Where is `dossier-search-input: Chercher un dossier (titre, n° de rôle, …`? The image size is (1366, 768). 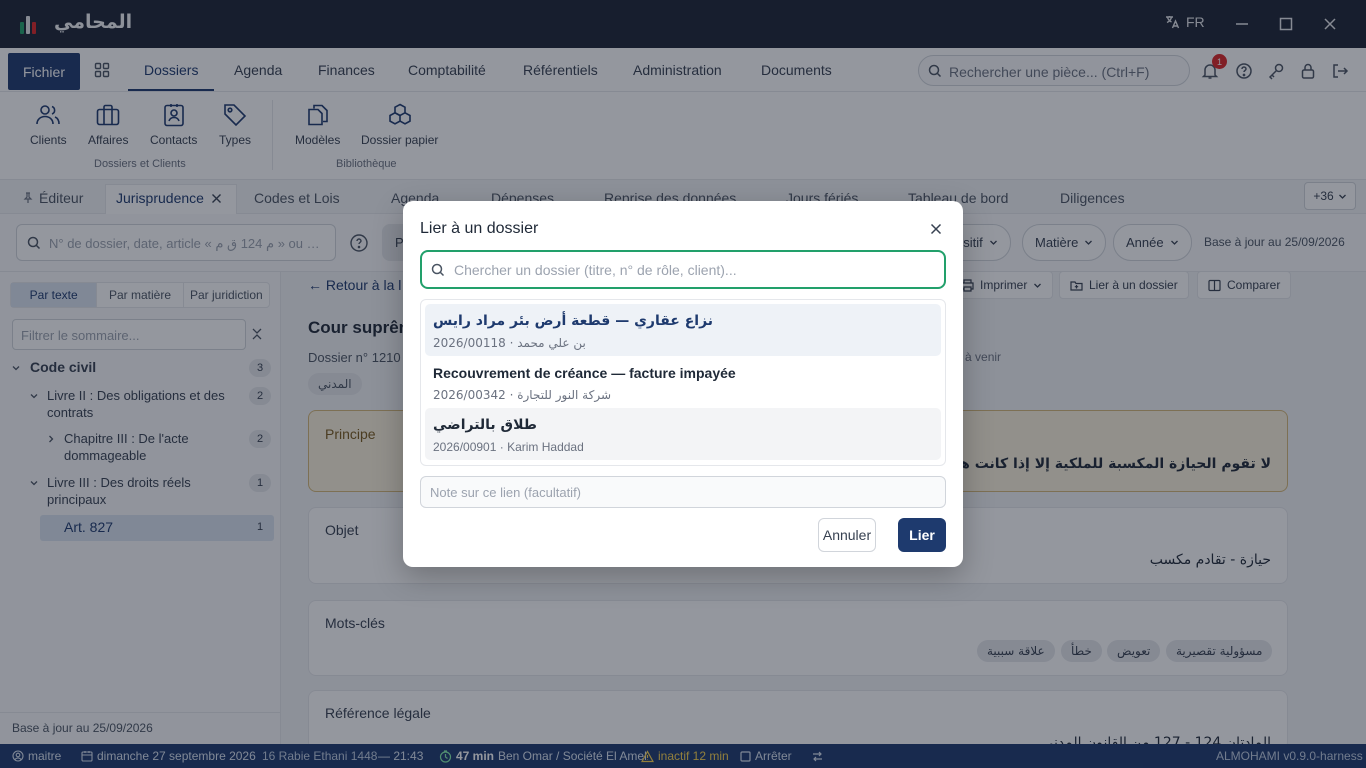 dossier-search-input: Chercher un dossier (titre, n° de rôle, … is located at coordinates (683, 269).